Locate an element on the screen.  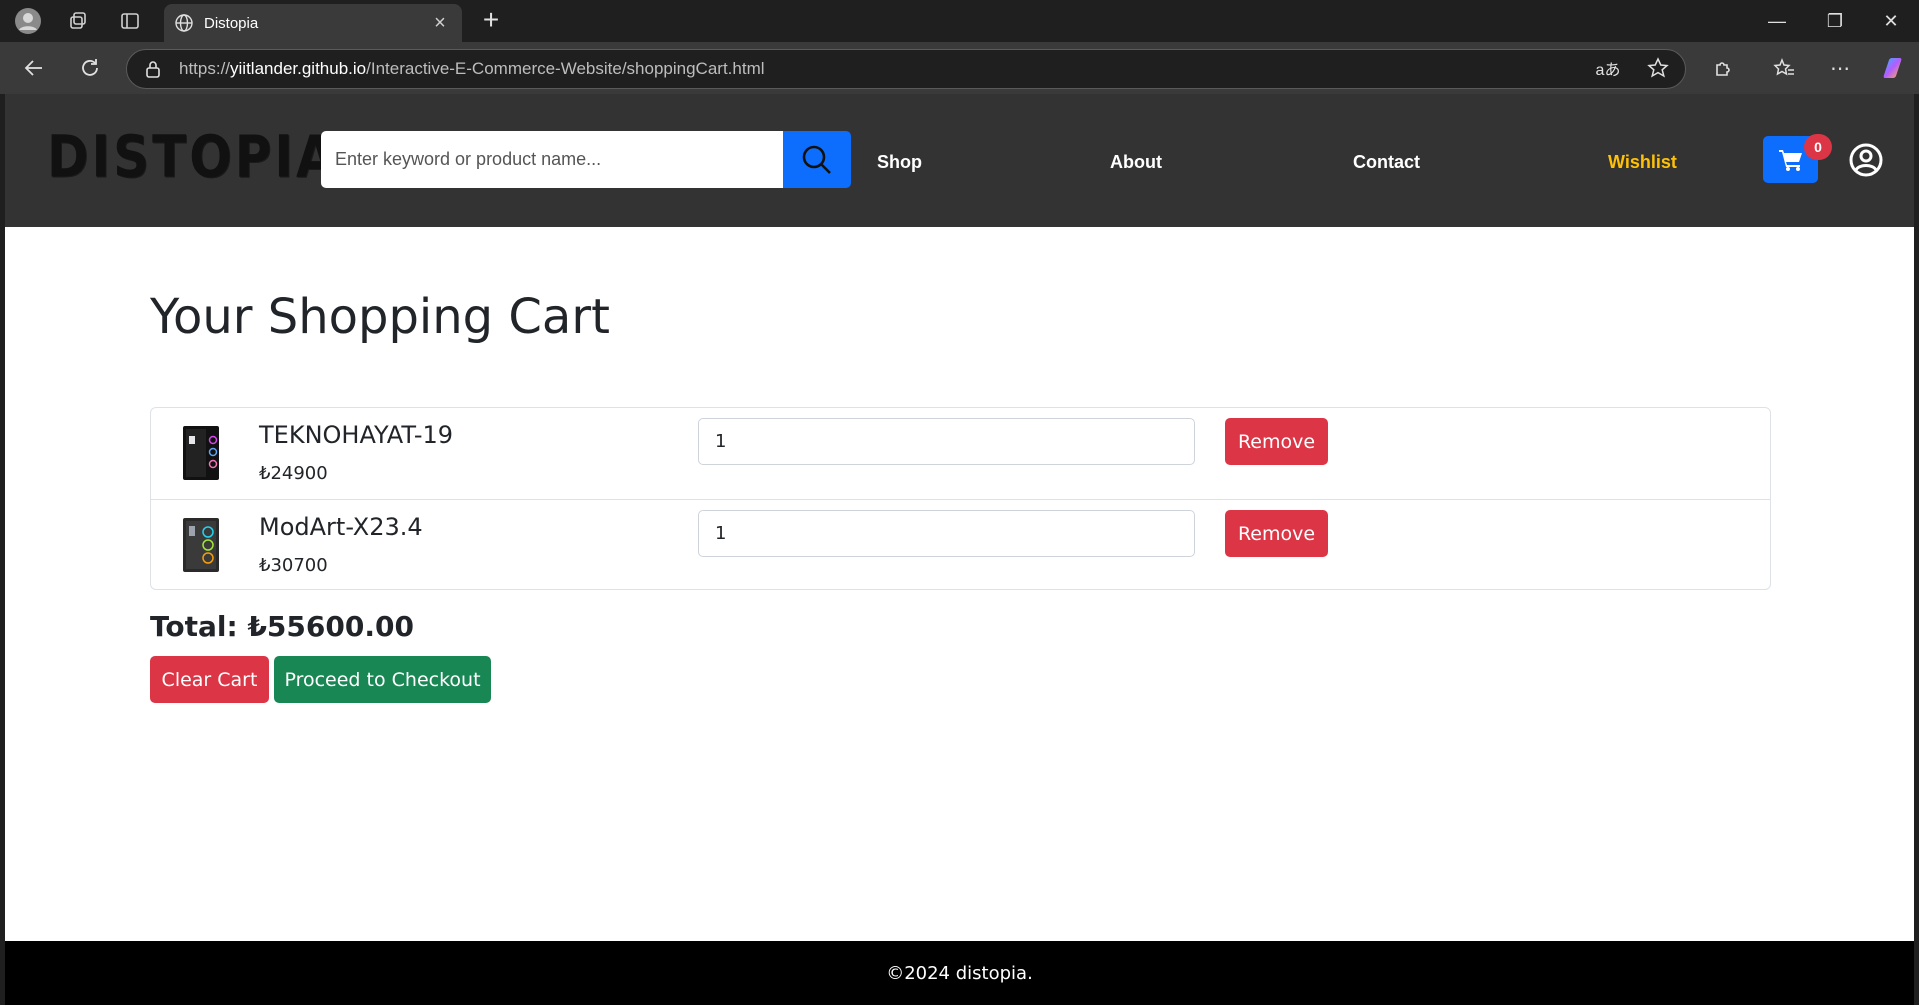
footer-copyright: ©2024 distopia. is located at coordinates (959, 973).